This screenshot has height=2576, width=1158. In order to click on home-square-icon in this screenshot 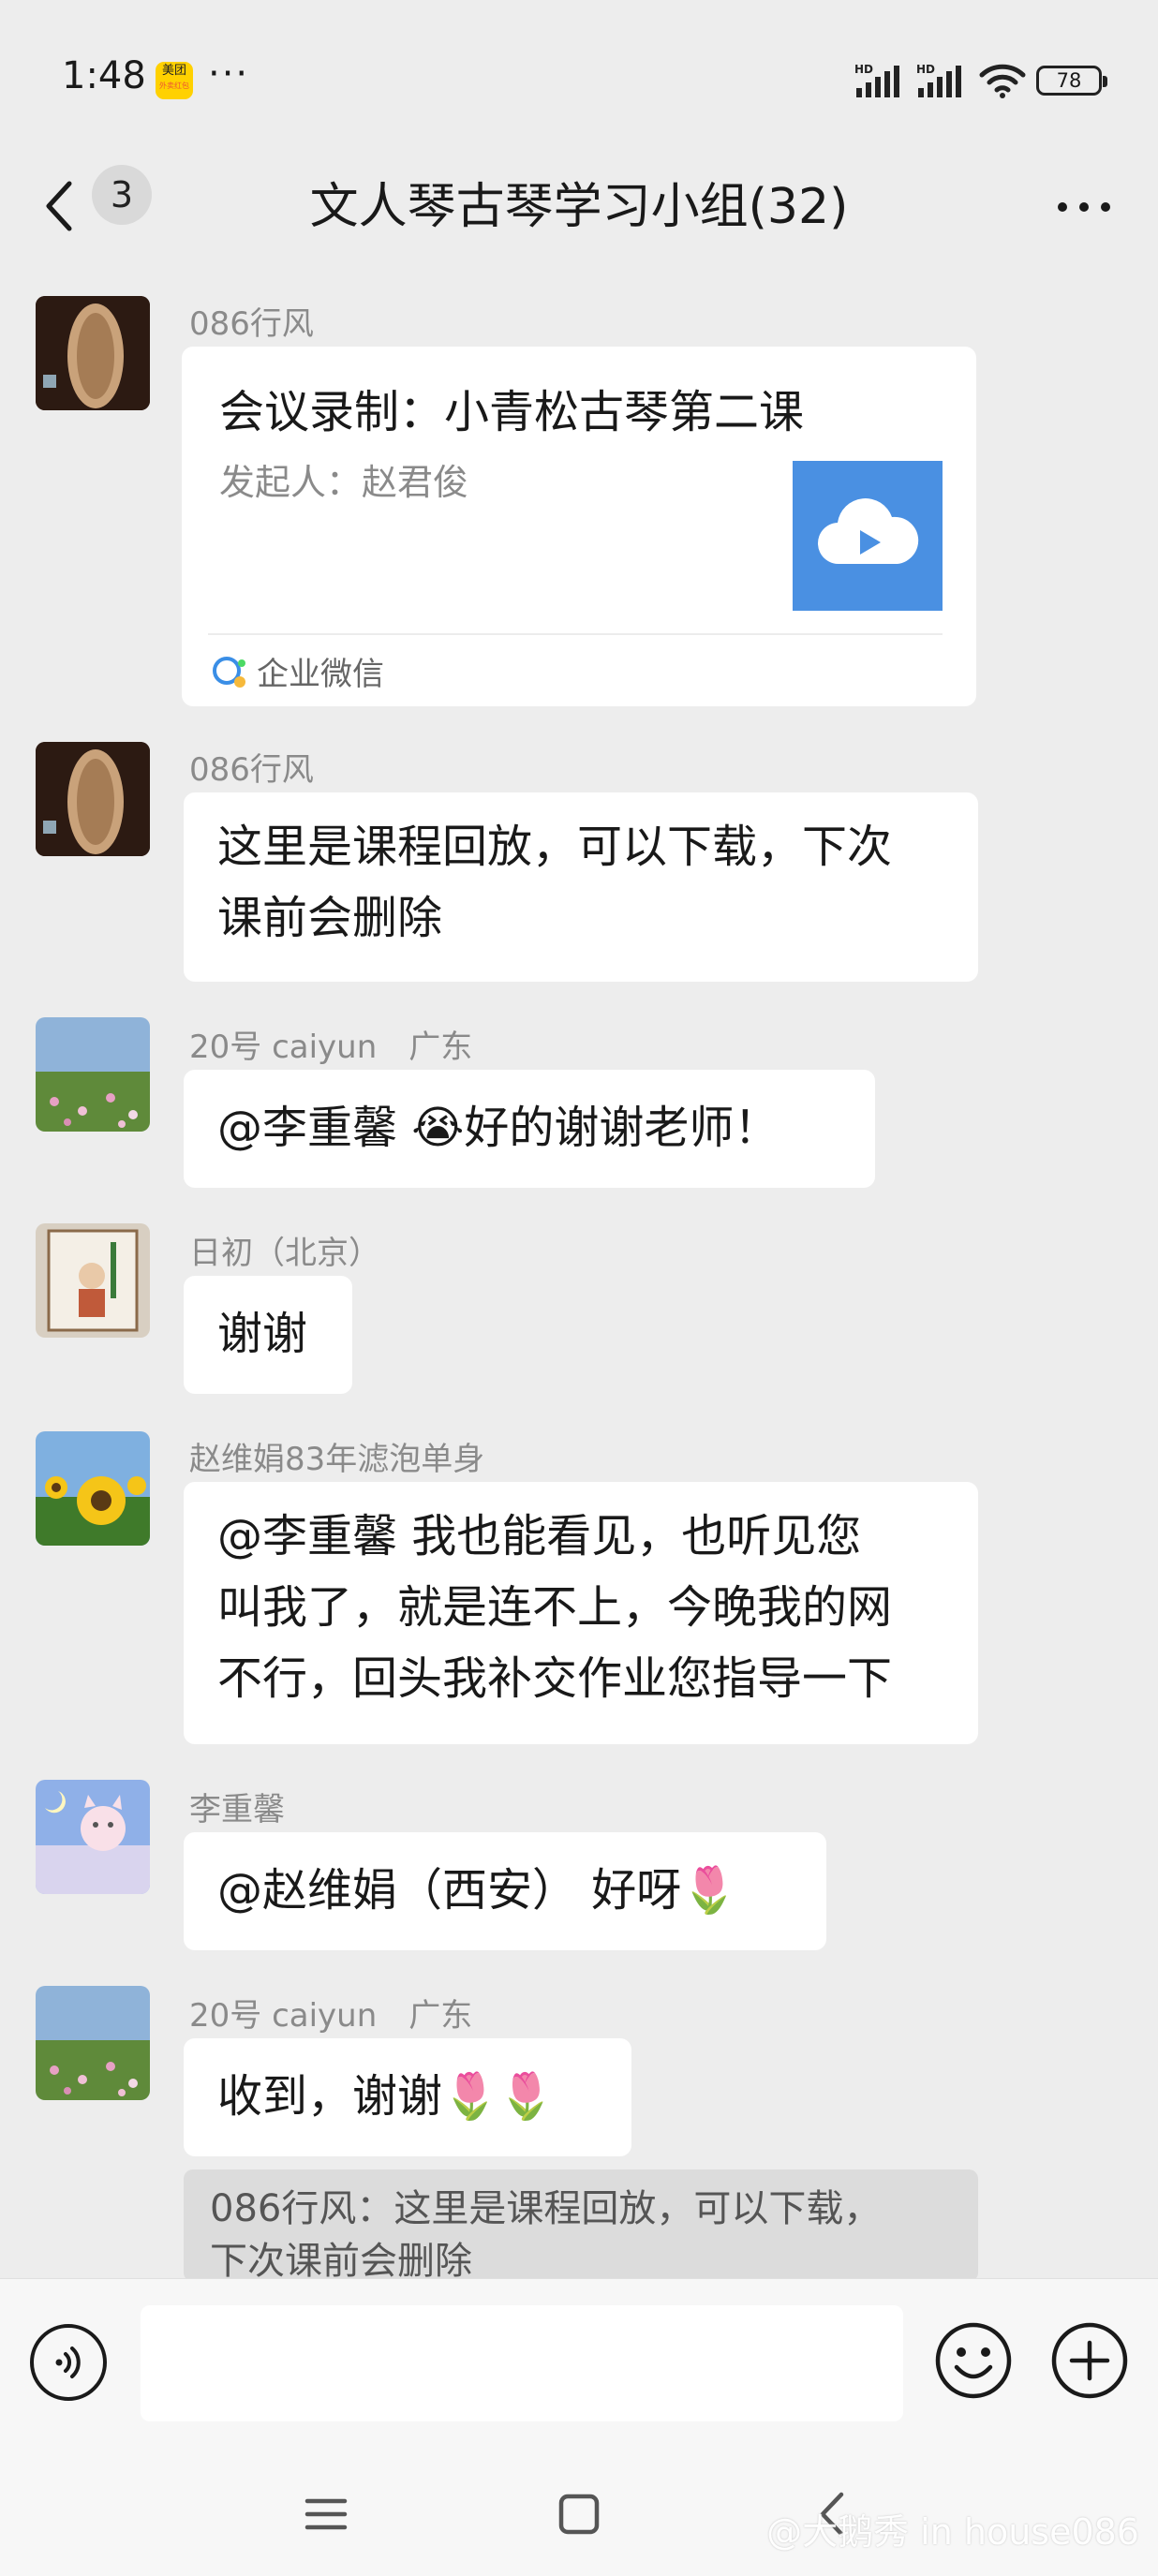, I will do `click(579, 2515)`.